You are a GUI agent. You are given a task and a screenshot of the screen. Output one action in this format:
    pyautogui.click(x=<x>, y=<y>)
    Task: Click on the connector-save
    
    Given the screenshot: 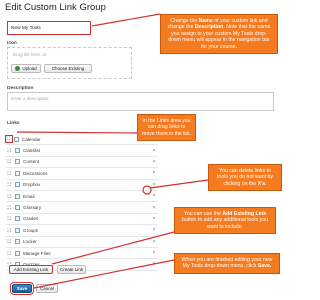 What is the action you would take?
    pyautogui.click(x=104, y=274)
    